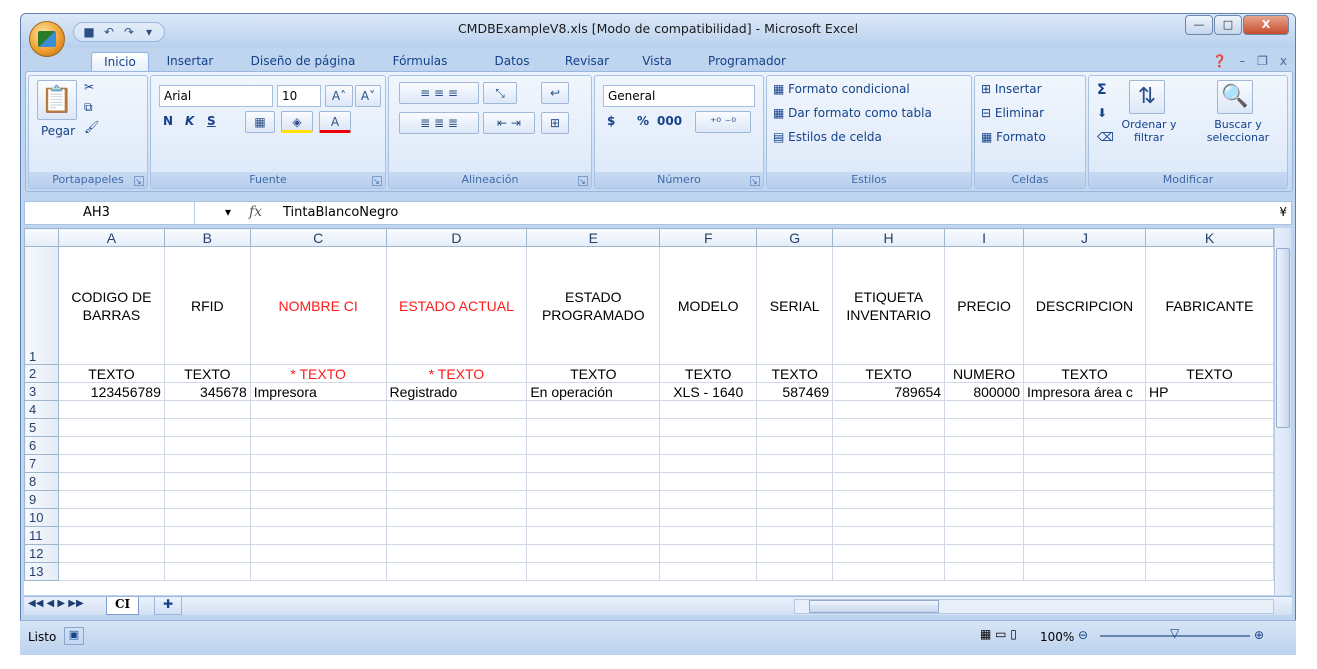  What do you see at coordinates (1083, 635) in the screenshot?
I see `zoom-out-icon: ⊖` at bounding box center [1083, 635].